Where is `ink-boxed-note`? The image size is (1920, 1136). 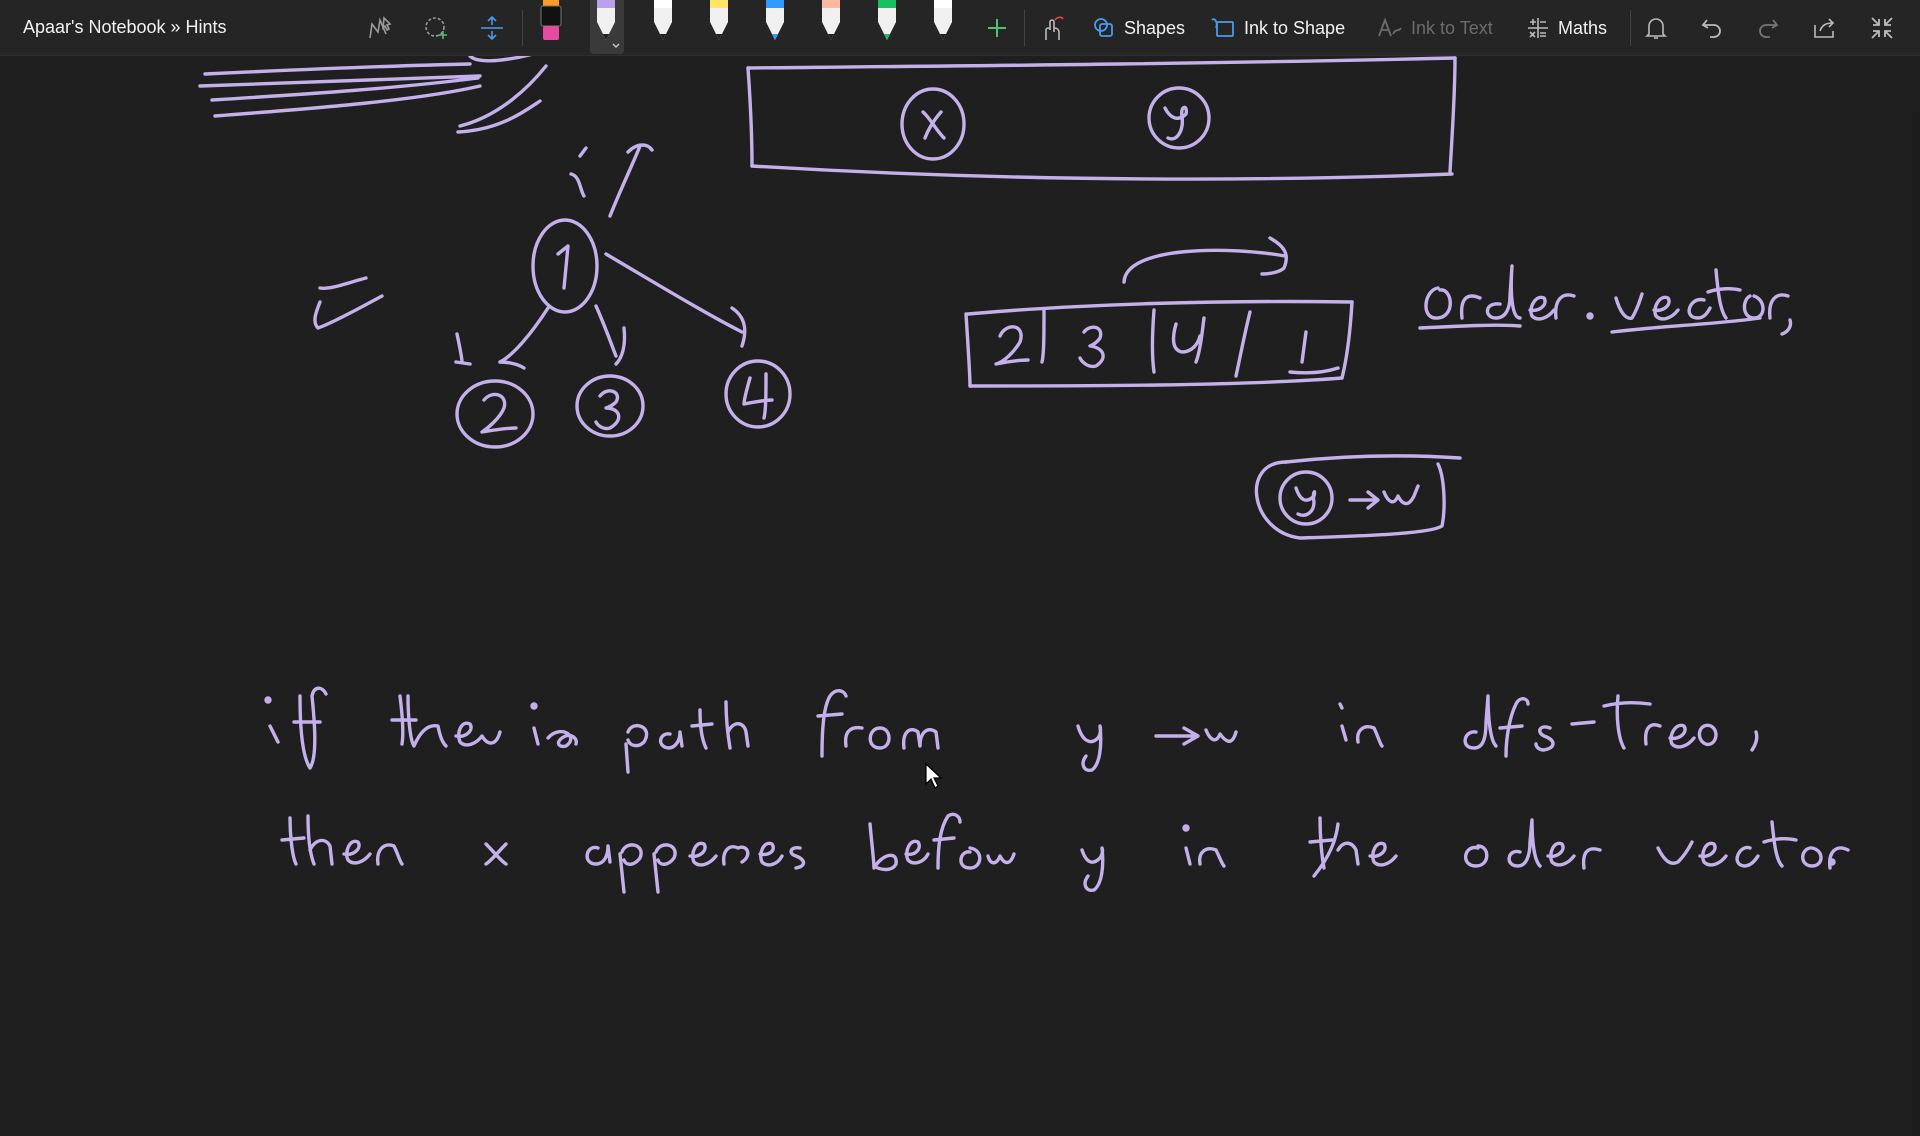
ink-boxed-note is located at coordinates (1358, 497).